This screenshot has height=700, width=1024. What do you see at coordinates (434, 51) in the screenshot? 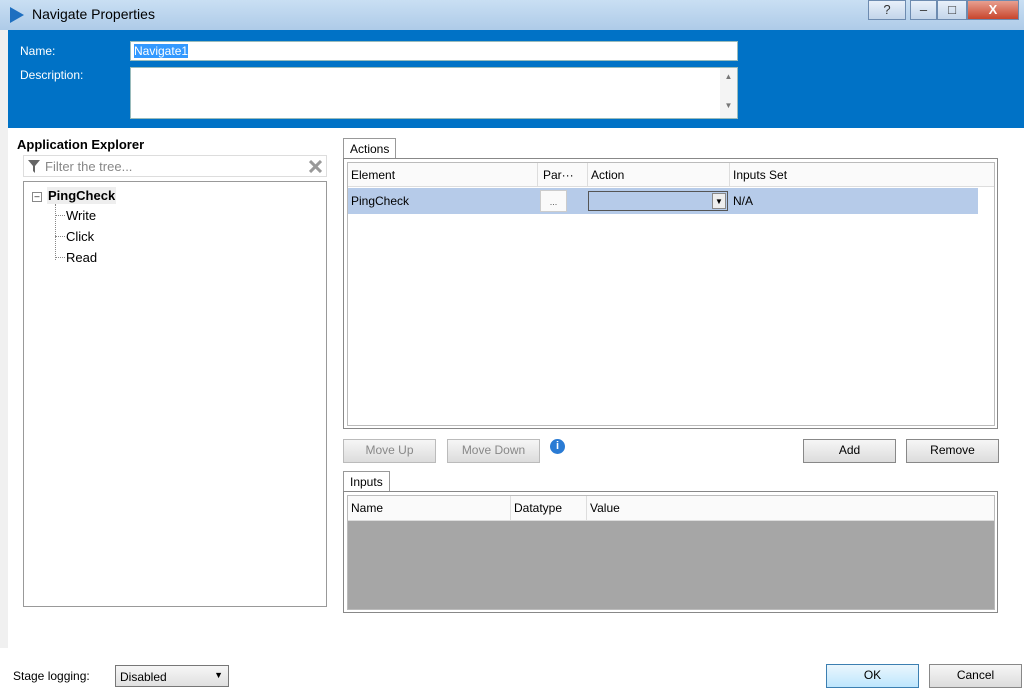
I see `name-input: Navigate1` at bounding box center [434, 51].